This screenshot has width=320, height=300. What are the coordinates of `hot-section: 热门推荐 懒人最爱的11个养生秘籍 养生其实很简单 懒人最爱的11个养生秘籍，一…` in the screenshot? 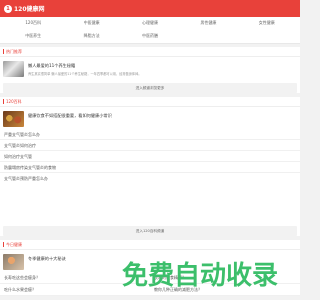 It's located at (150, 70).